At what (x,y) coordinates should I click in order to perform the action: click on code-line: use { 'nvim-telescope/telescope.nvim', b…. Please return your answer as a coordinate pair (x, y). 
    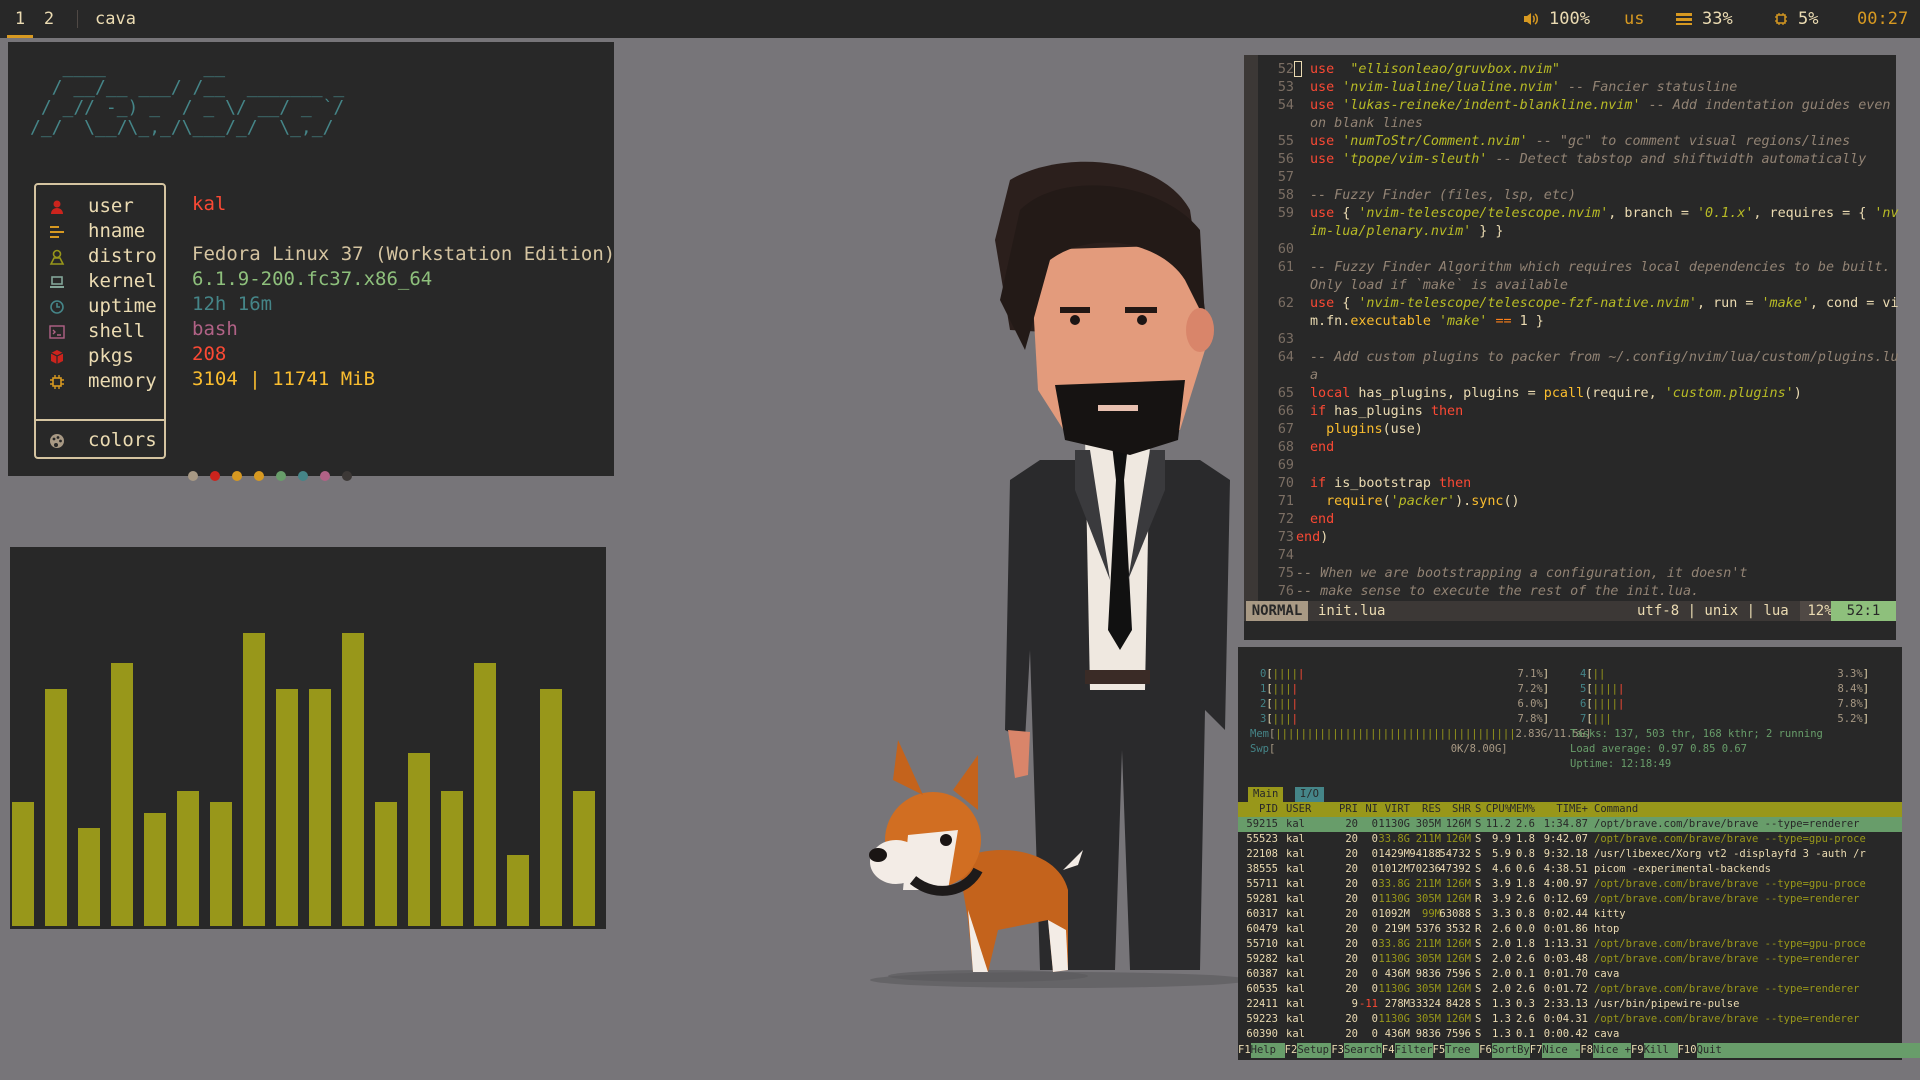
    Looking at the image, I should click on (1604, 214).